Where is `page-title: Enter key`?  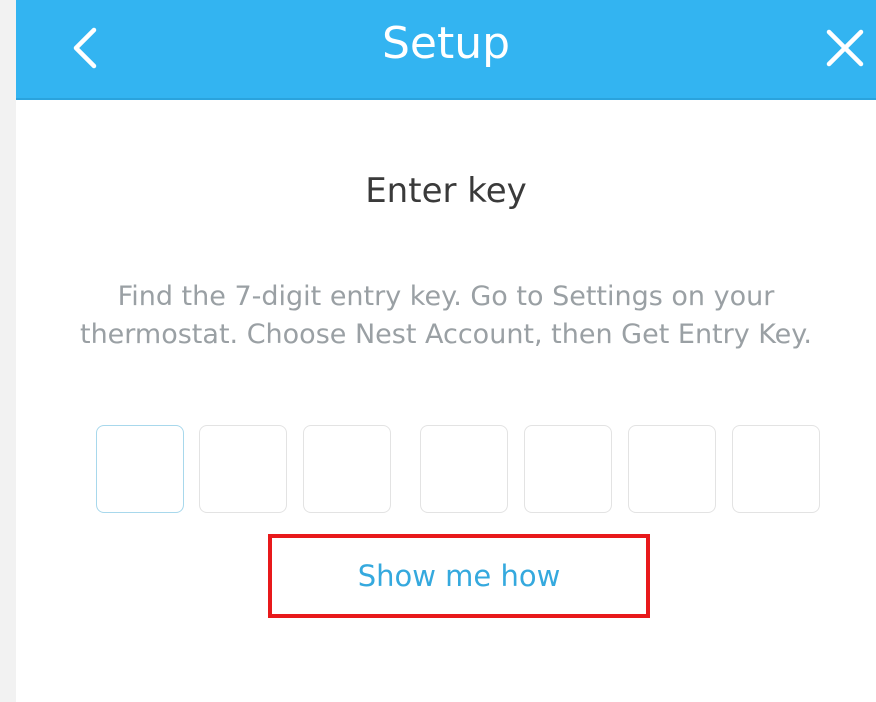 page-title: Enter key is located at coordinates (446, 191).